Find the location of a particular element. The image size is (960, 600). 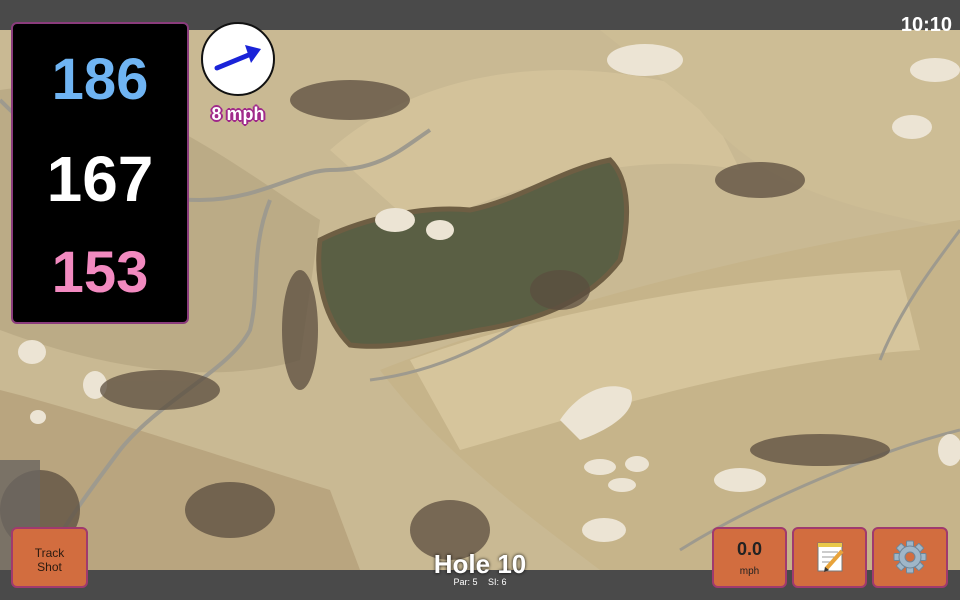

settings-button is located at coordinates (910, 557).